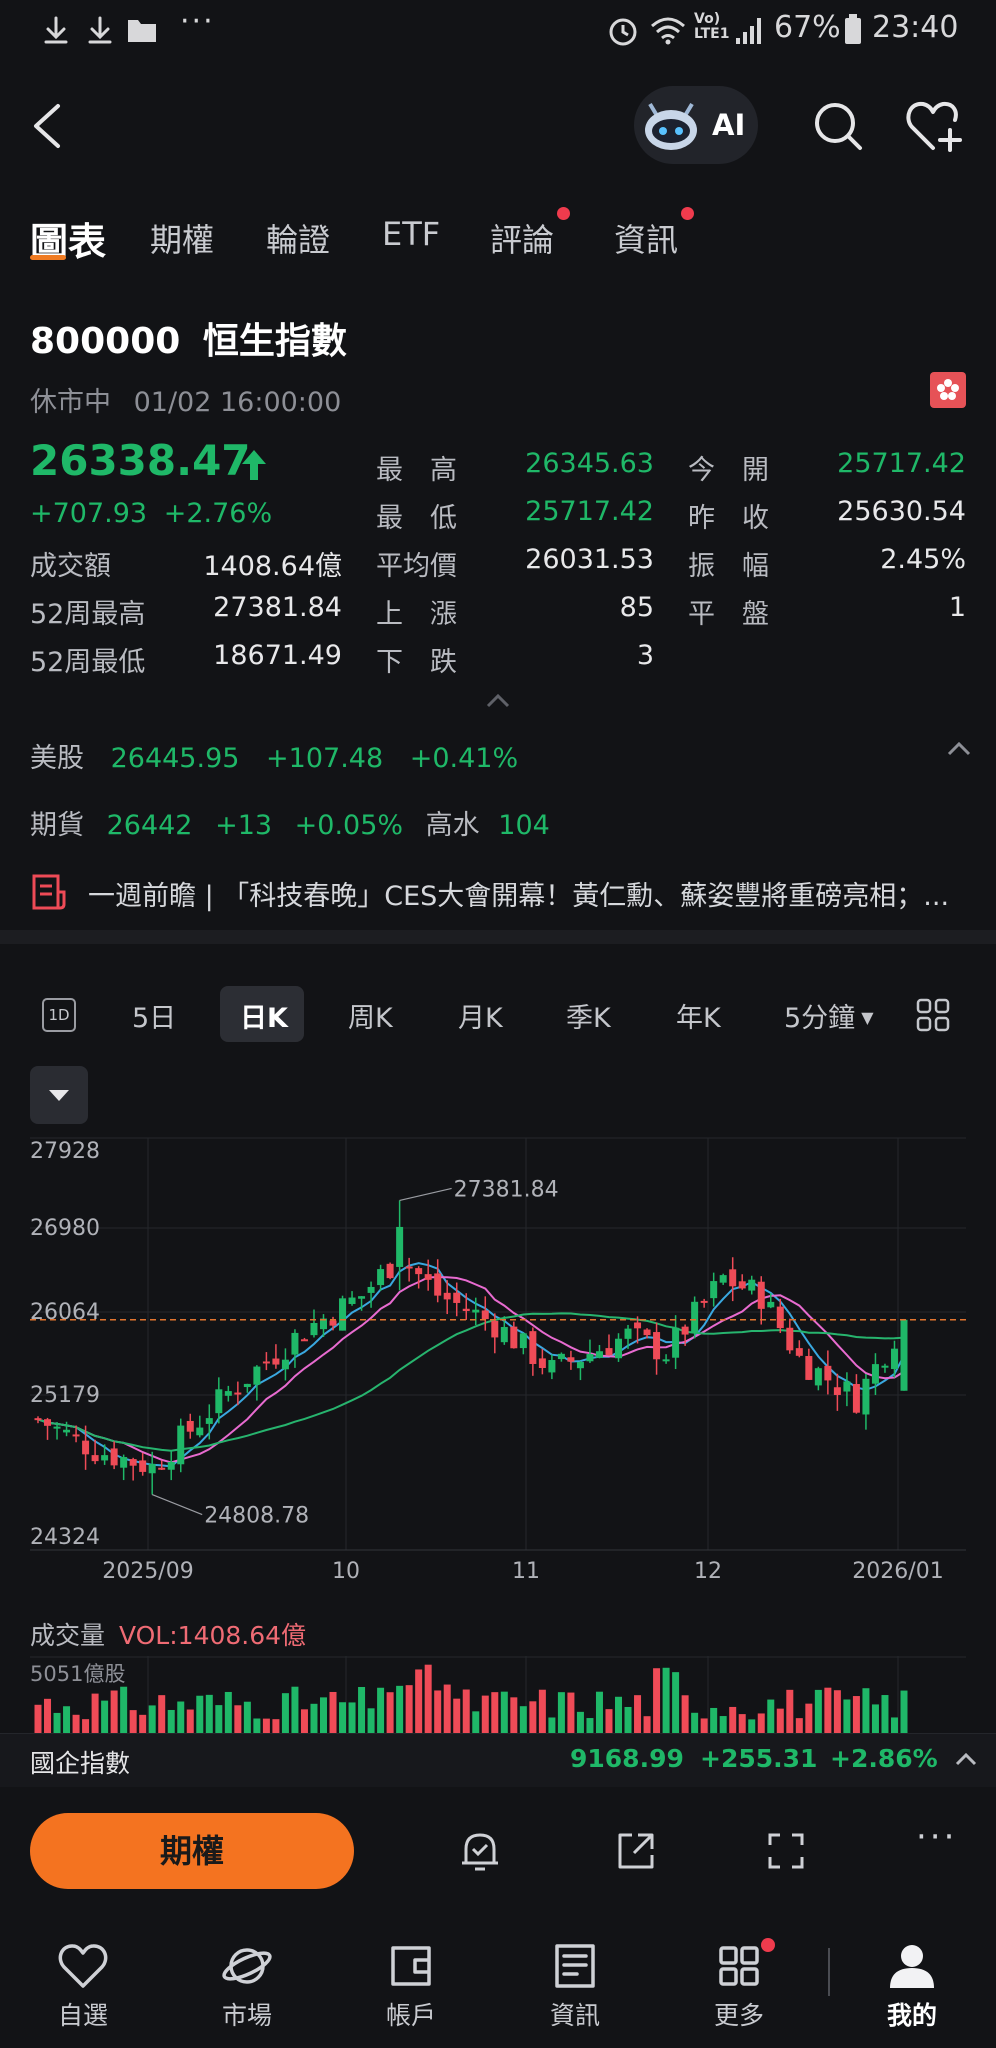 The height and width of the screenshot is (2048, 996). I want to click on caret-down-icon, so click(59, 1095).